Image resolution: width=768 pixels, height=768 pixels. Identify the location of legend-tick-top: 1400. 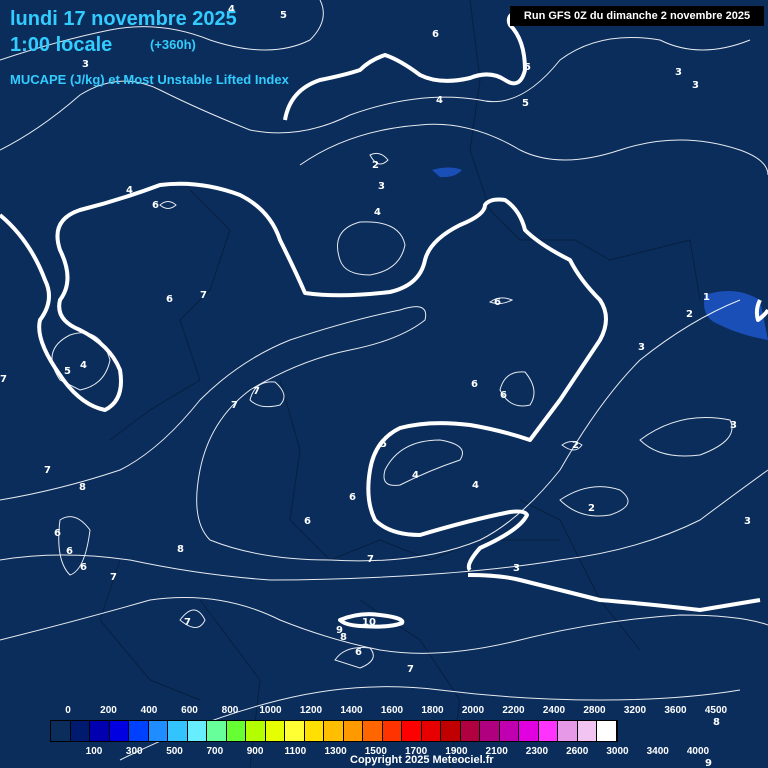
(351, 710).